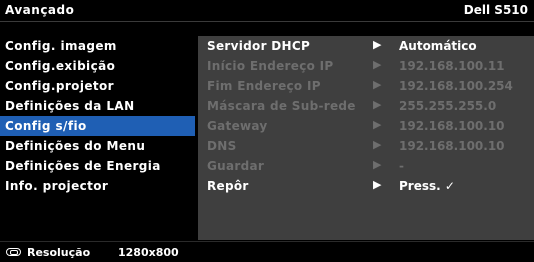 This screenshot has height=262, width=534. Describe the element at coordinates (366, 146) in the screenshot. I see `setting-row-dns: DNS ▶ 192.168.100.10` at that location.